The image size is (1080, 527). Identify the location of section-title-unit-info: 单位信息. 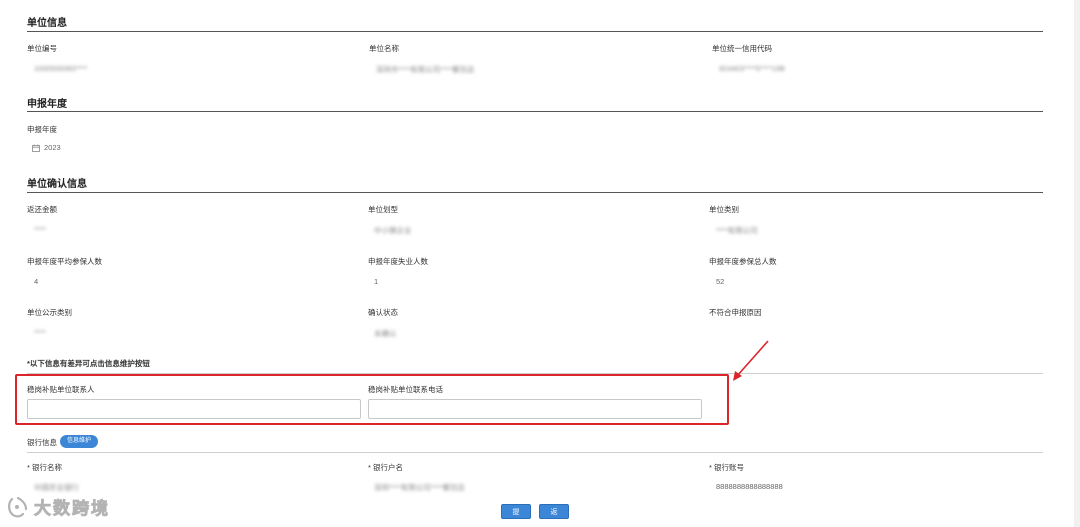
(47, 23).